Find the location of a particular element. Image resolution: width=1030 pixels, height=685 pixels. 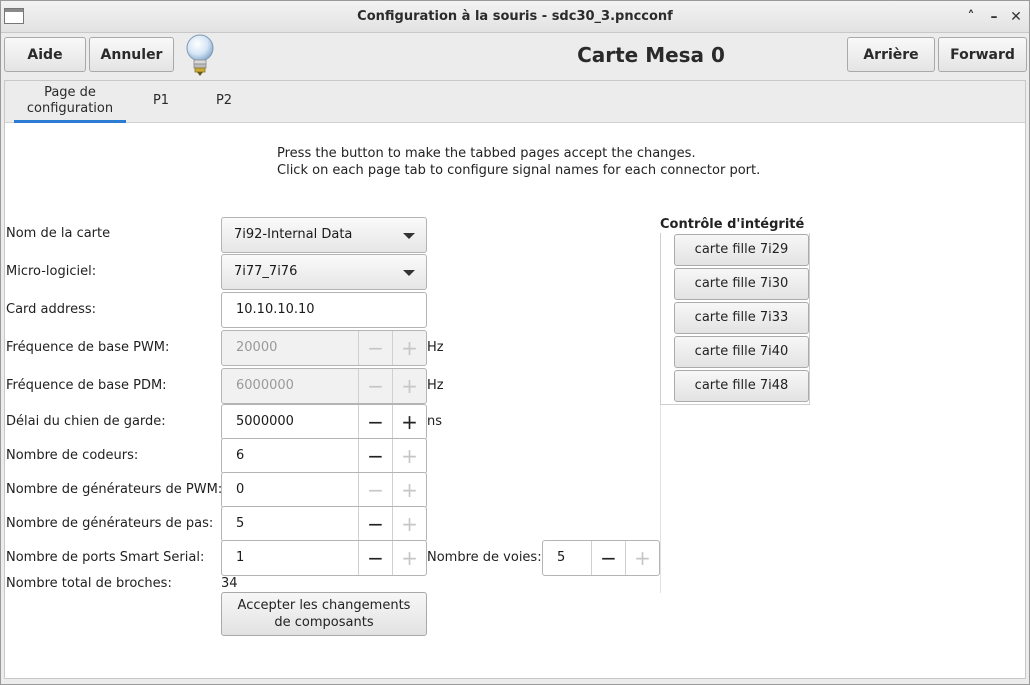

watchdog-label: Délai du chien de garde: is located at coordinates (86, 421).